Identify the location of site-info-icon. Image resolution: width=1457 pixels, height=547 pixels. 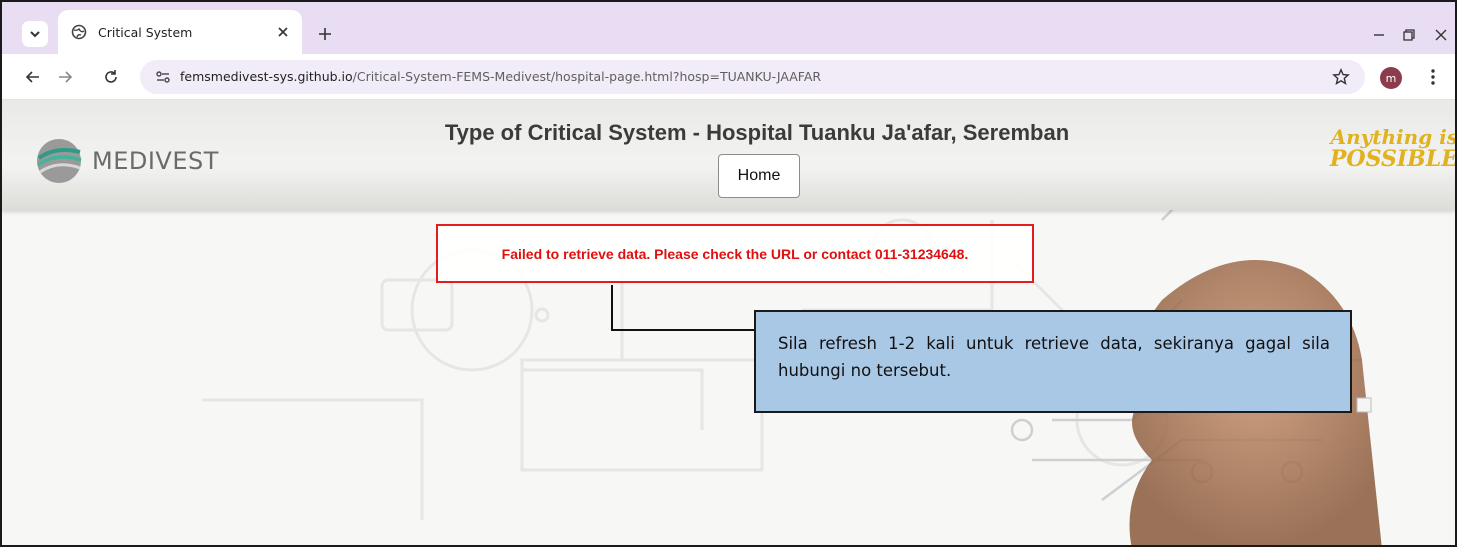
(163, 77).